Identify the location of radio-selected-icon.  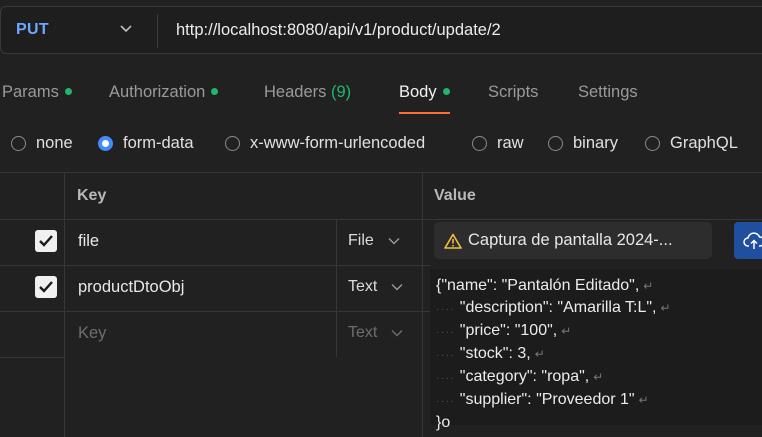
(105, 143).